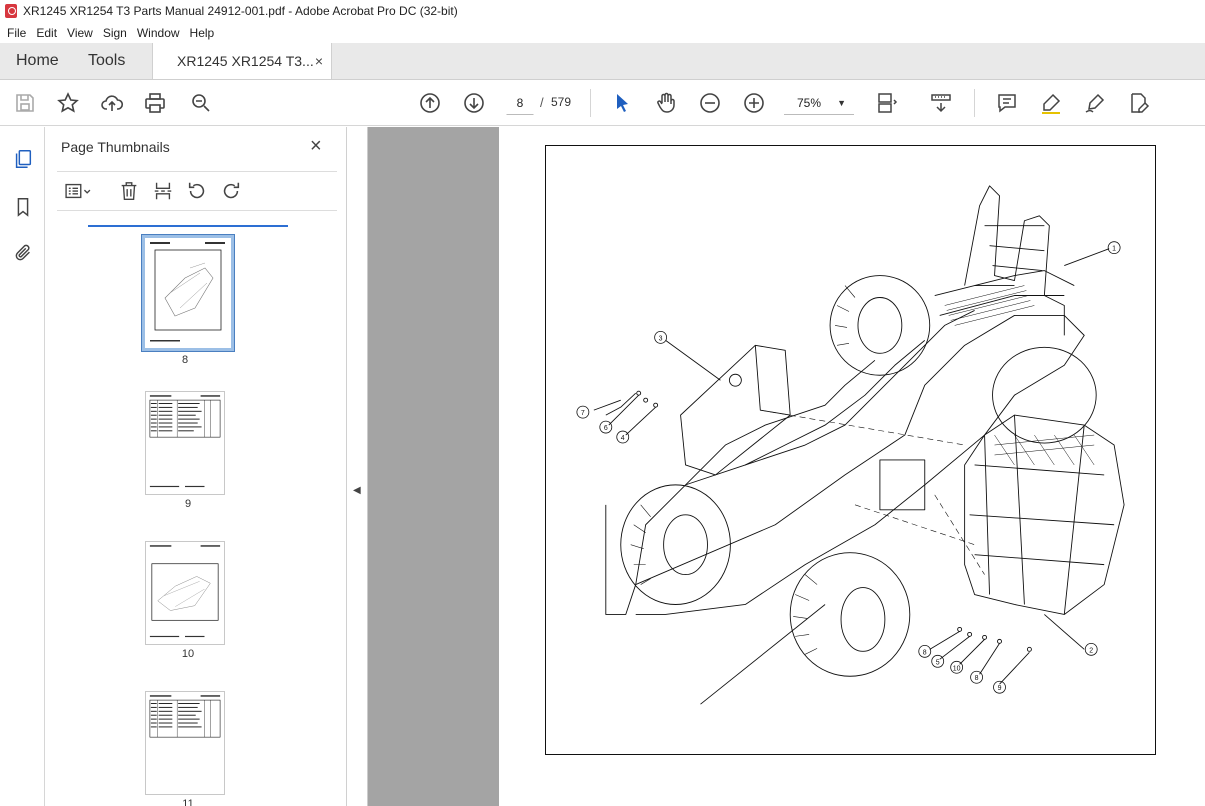  What do you see at coordinates (316, 146) in the screenshot?
I see `close-panel-icon: ×` at bounding box center [316, 146].